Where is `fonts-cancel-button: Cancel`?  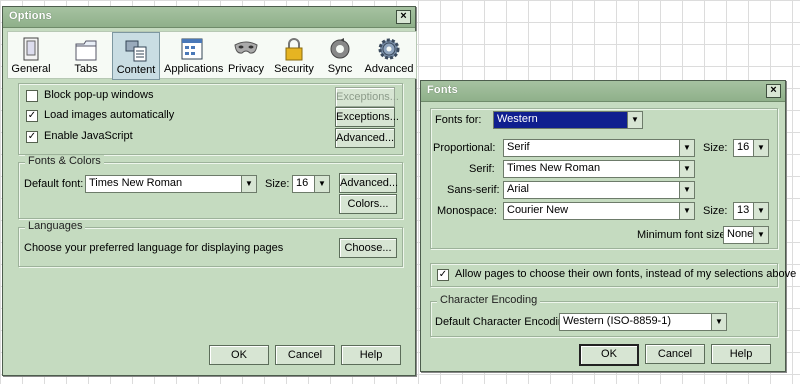 fonts-cancel-button: Cancel is located at coordinates (675, 354).